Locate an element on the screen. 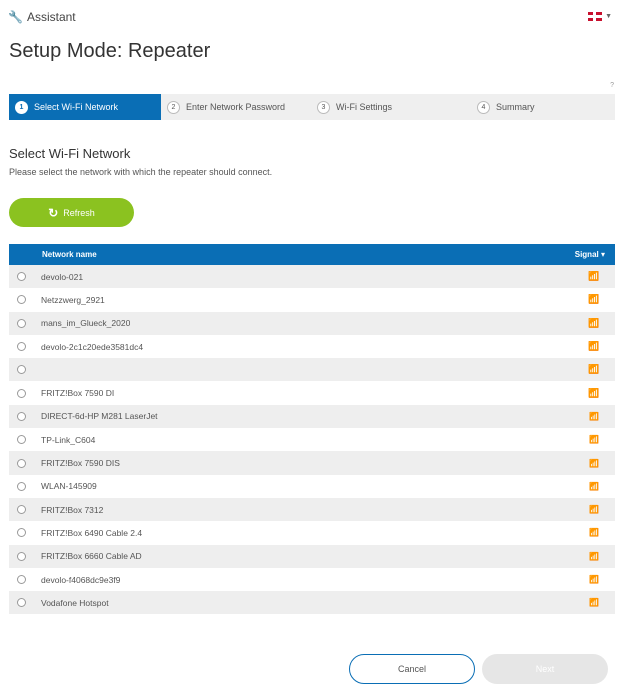 Image resolution: width=624 pixels, height=690 pixels. network-name: FRITZ!Box 7590 DI is located at coordinates (78, 393).